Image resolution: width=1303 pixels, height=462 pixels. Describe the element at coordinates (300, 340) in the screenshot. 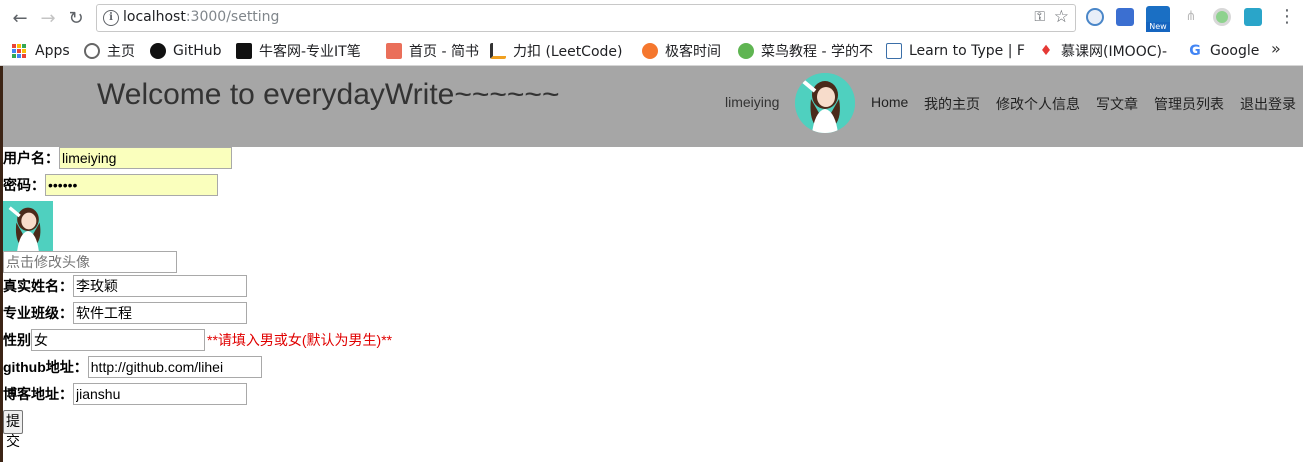

I see `gender-hint: **请填入男或女(默认为男生)**` at that location.